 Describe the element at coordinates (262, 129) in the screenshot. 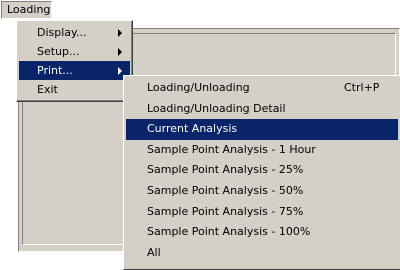

I see `submenu-item-current-analysis: Current Analysis` at that location.